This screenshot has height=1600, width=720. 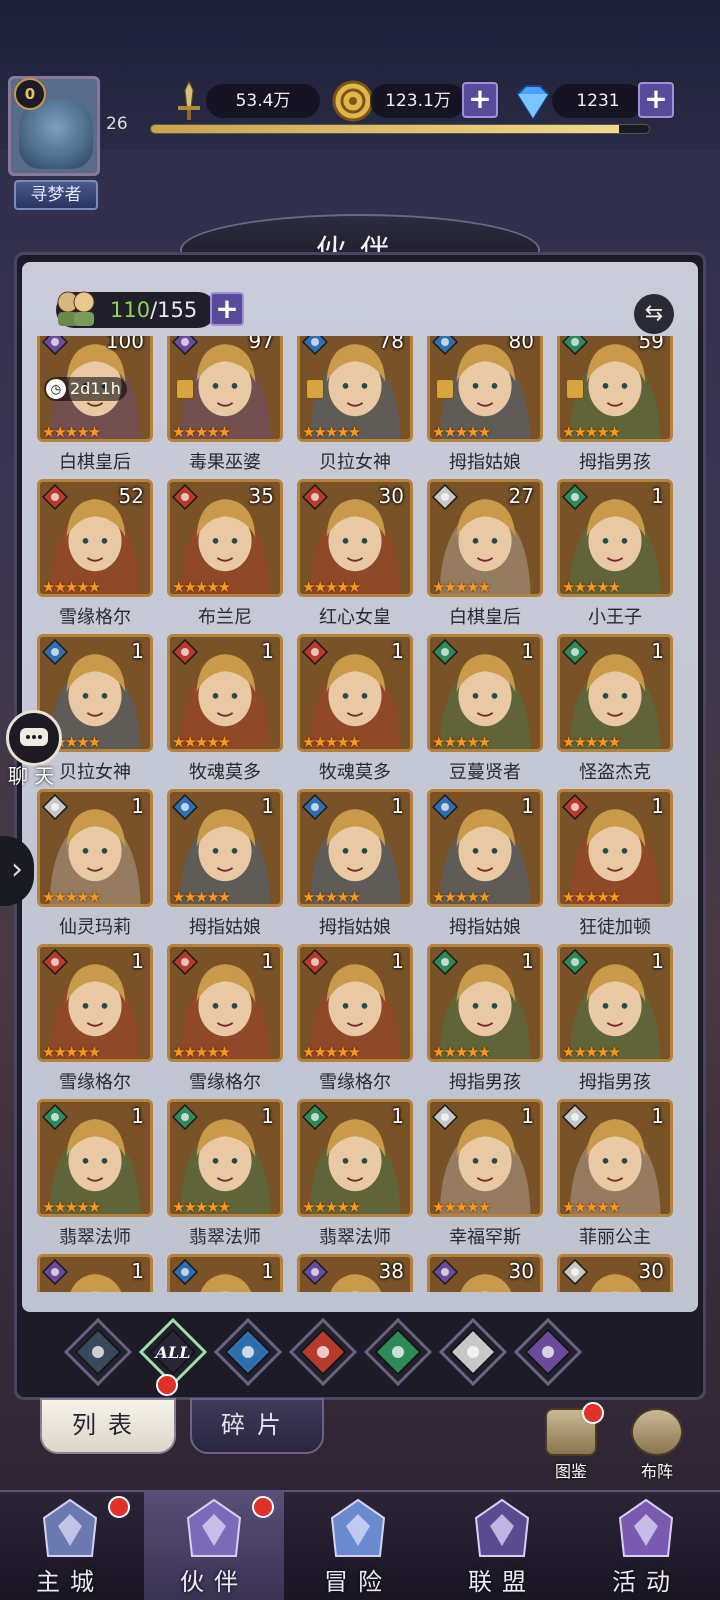 I want to click on chat-button, so click(x=34, y=738).